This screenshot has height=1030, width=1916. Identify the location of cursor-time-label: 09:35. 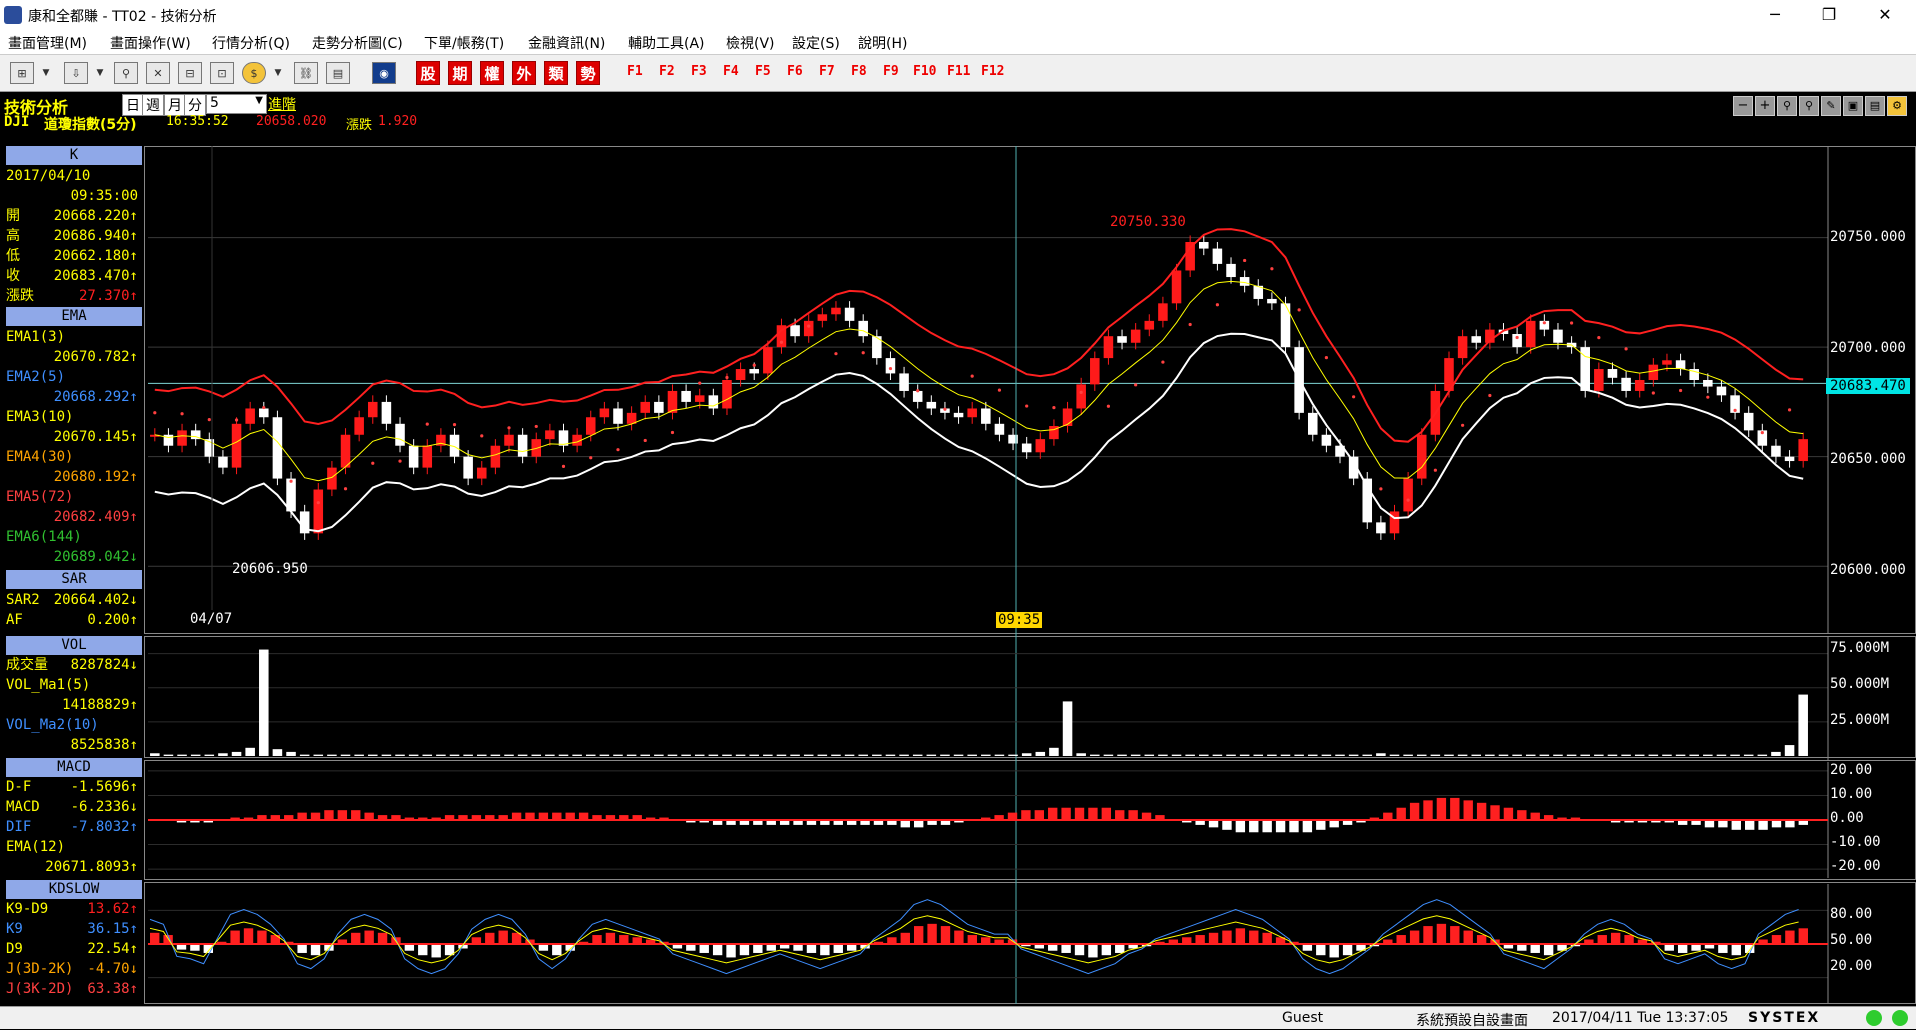
(1019, 620).